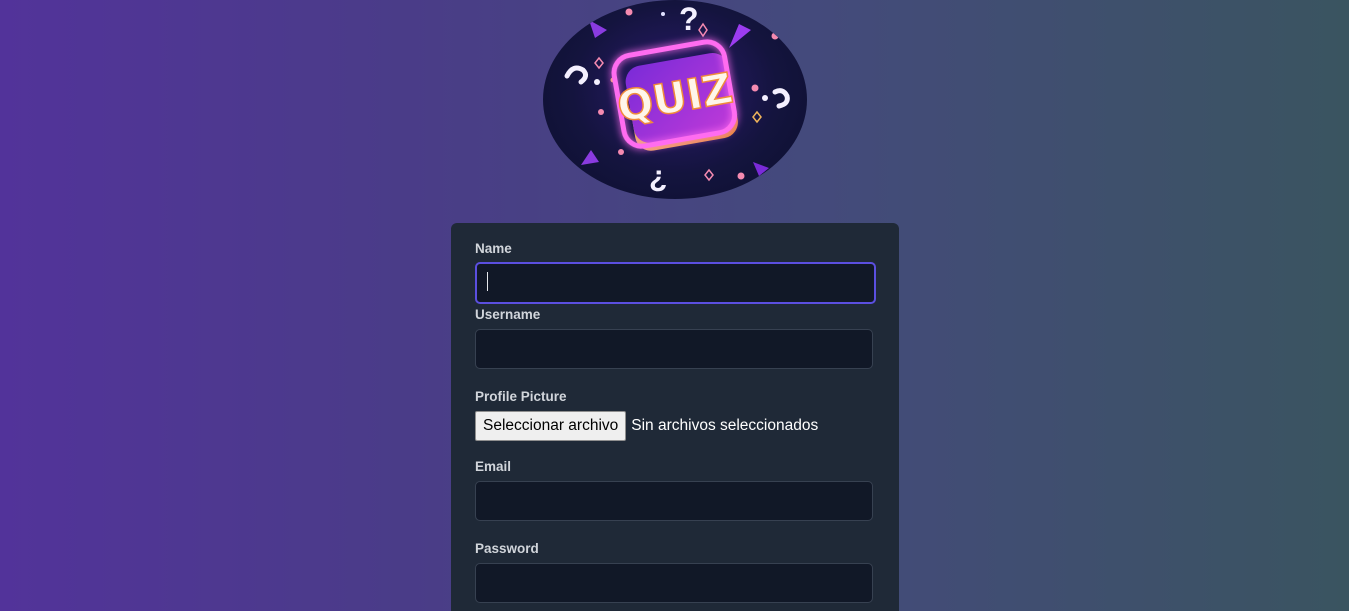  I want to click on profile-picture-label: Profile Picture, so click(521, 396).